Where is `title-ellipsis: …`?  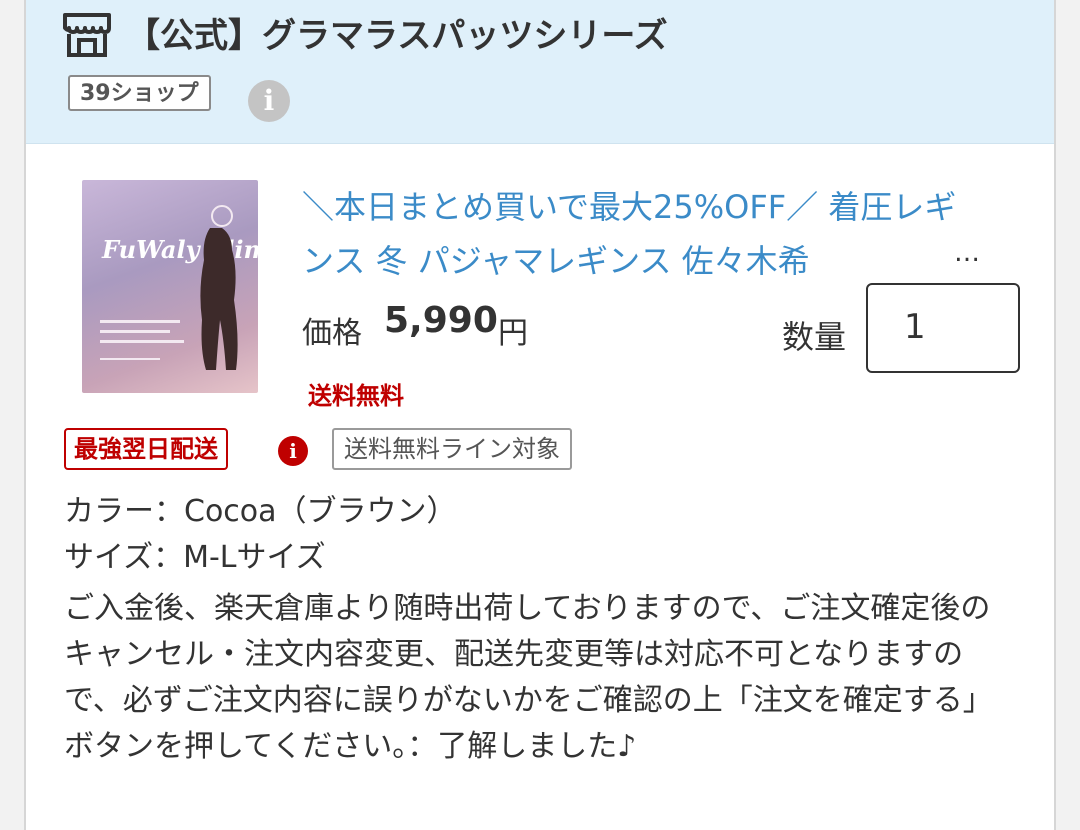
title-ellipsis: … is located at coordinates (967, 253).